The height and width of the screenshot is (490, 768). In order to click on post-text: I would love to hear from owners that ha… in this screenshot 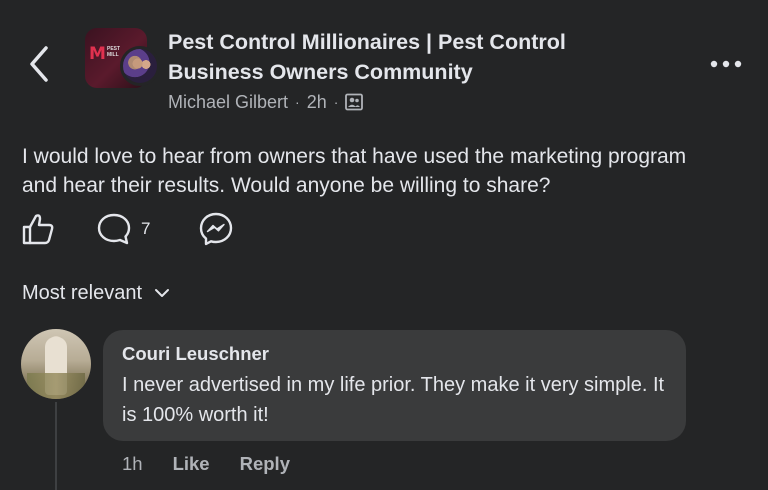, I will do `click(354, 171)`.